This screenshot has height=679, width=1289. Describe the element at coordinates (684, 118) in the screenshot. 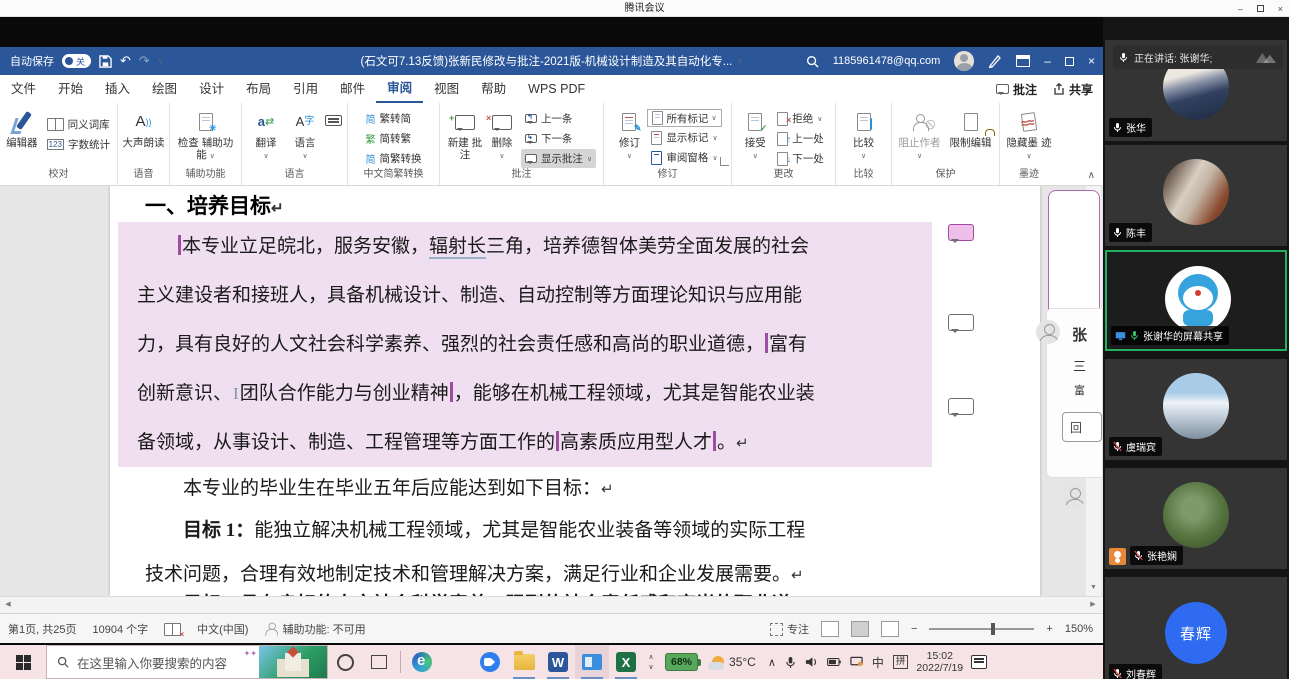

I see `markup-view-dropdown: 所有标记 ∨` at that location.